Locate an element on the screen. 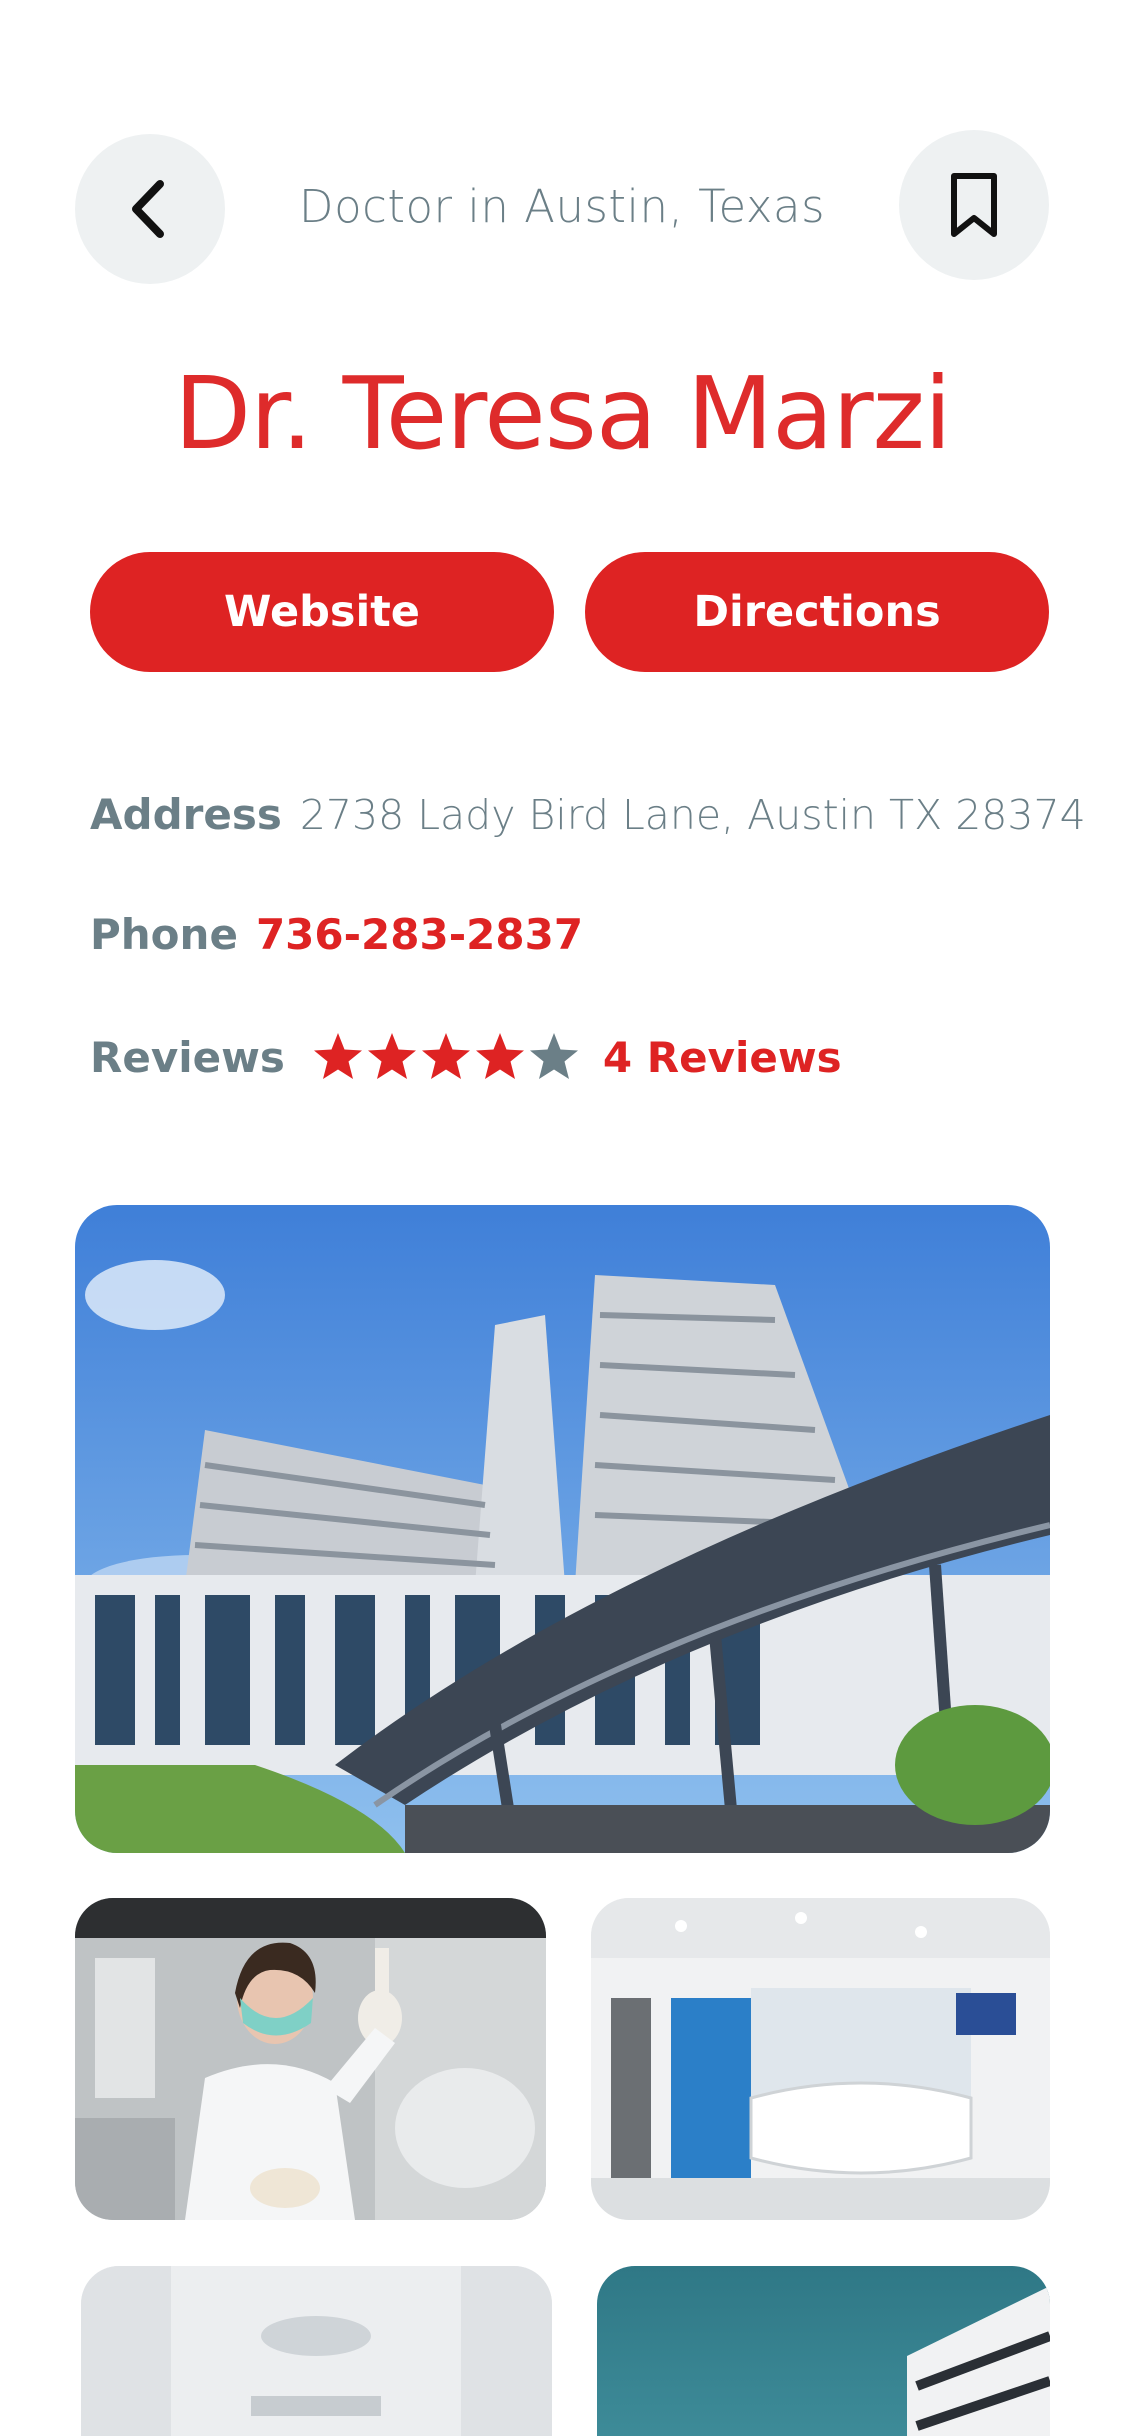  website-button-label: Website is located at coordinates (322, 612).